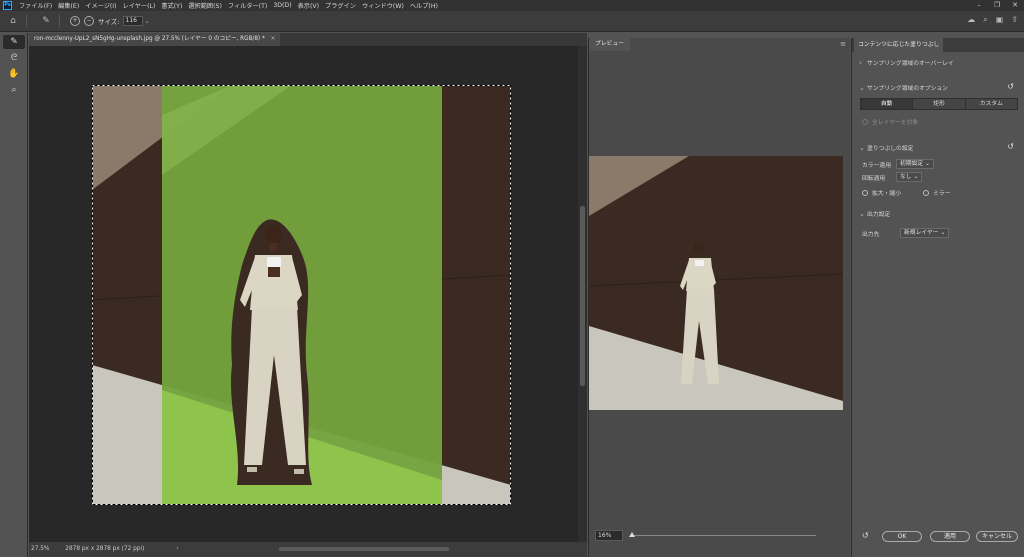 The width and height of the screenshot is (1024, 557). What do you see at coordinates (907, 89) in the screenshot?
I see `sampling-options-label: サンプリング領域のオプション` at bounding box center [907, 89].